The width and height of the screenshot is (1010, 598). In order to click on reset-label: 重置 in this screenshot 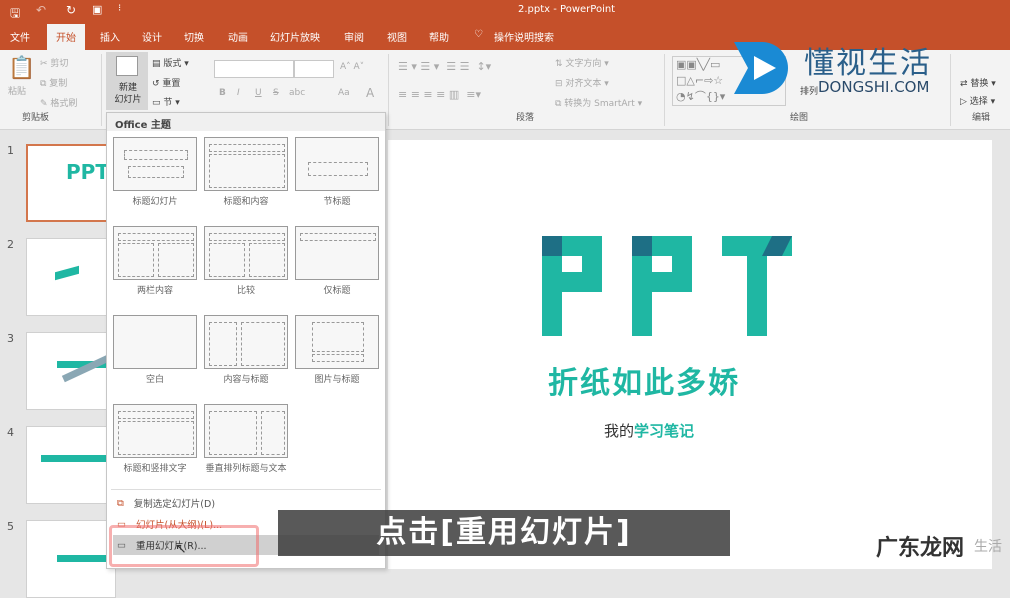, I will do `click(171, 84)`.